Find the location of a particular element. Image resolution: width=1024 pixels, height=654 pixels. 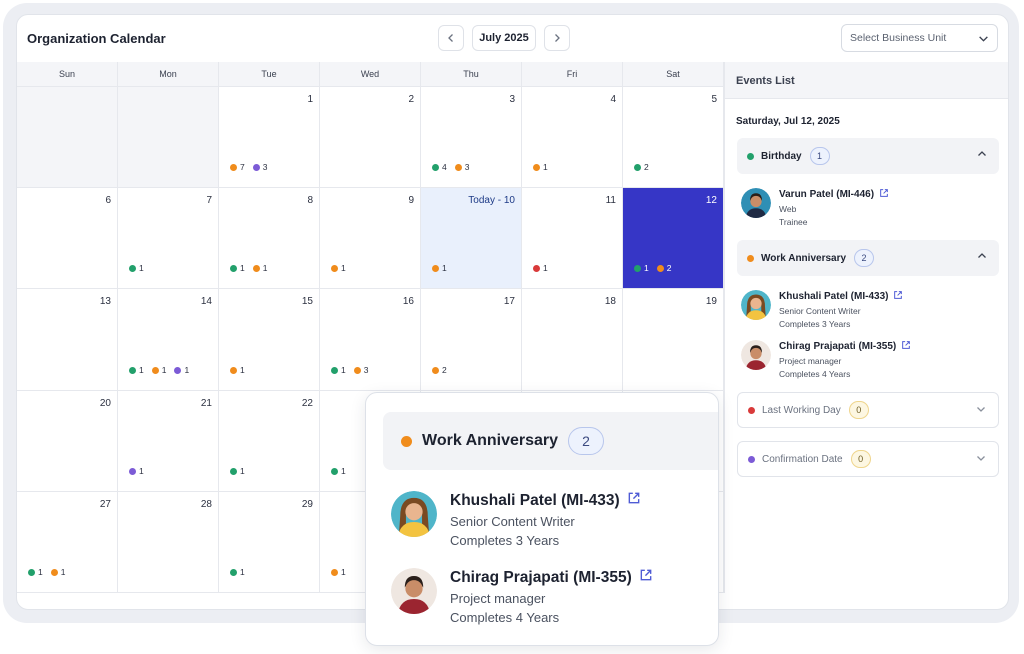

calendar-day: 29 1 is located at coordinates (269, 542).